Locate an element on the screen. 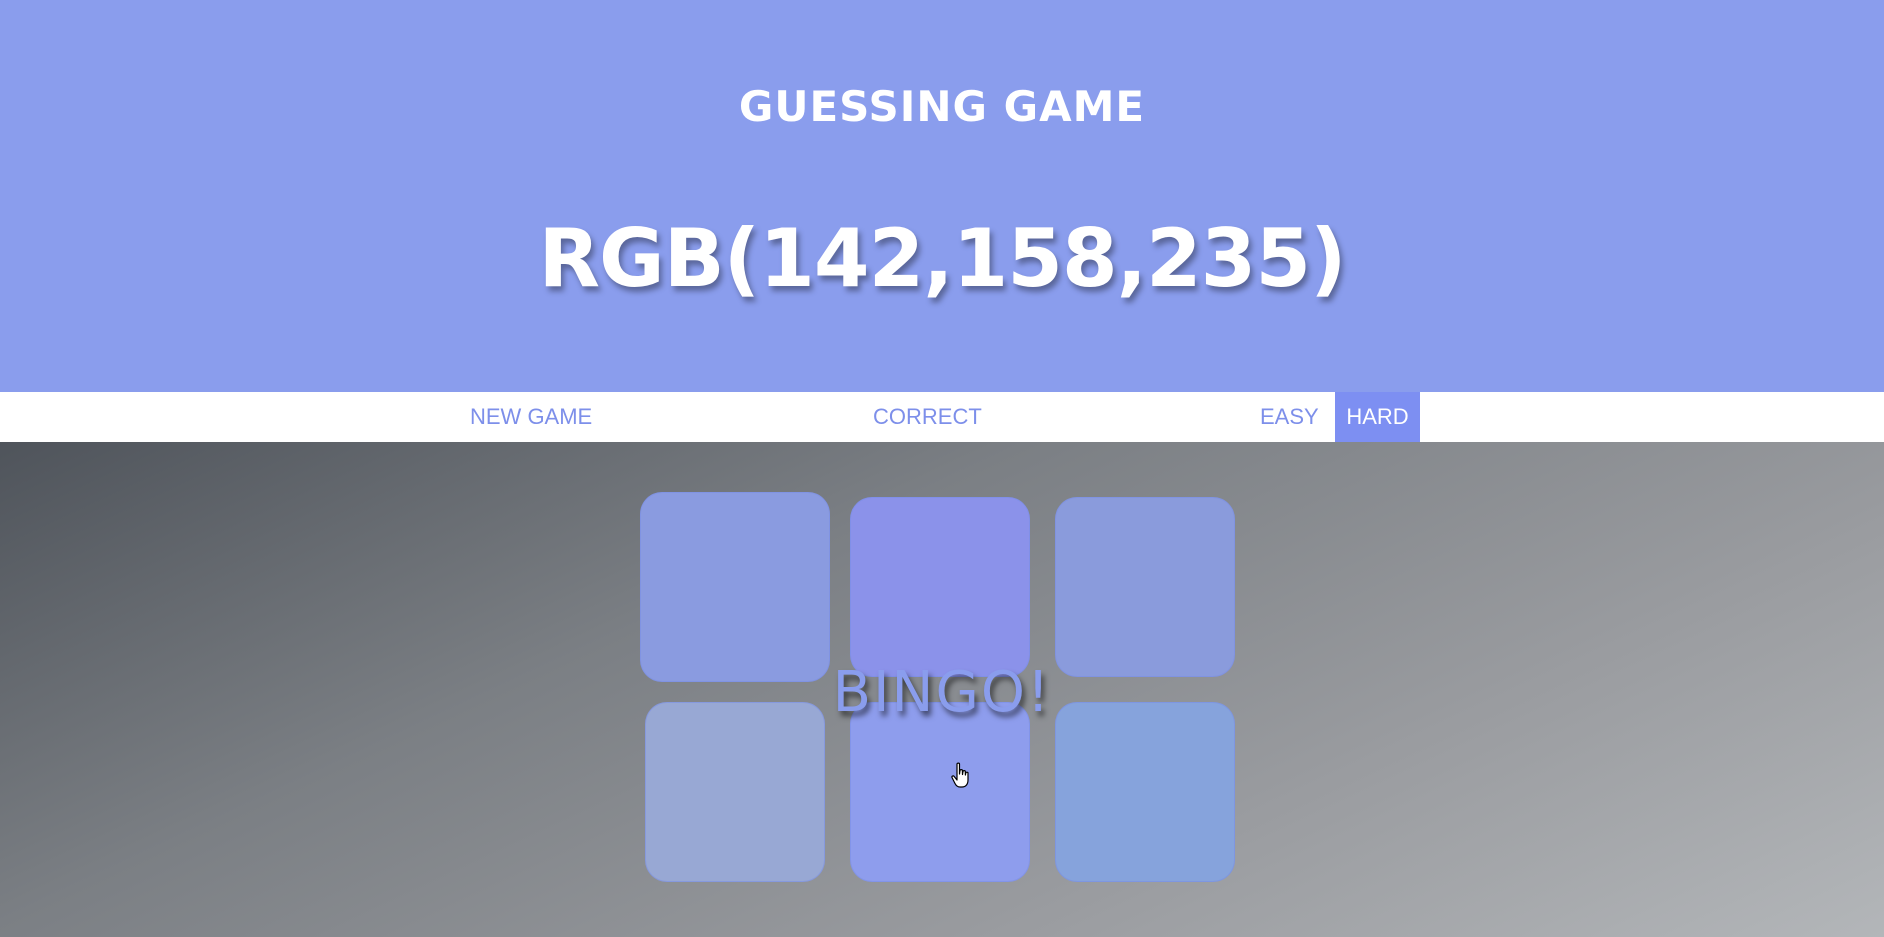 The height and width of the screenshot is (937, 1884). easy-mode-button: EASY is located at coordinates (1289, 417).